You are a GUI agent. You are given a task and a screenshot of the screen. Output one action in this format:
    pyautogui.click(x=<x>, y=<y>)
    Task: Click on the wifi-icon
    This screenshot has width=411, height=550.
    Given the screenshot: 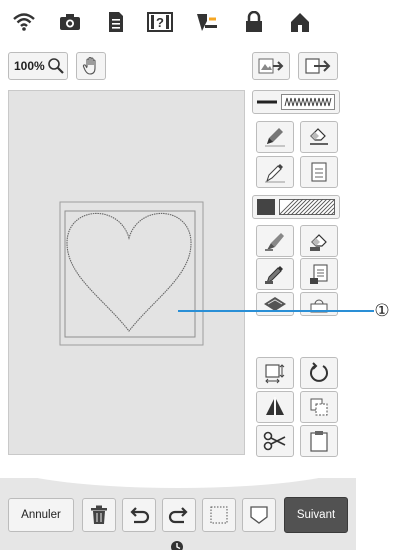 What is the action you would take?
    pyautogui.click(x=24, y=22)
    